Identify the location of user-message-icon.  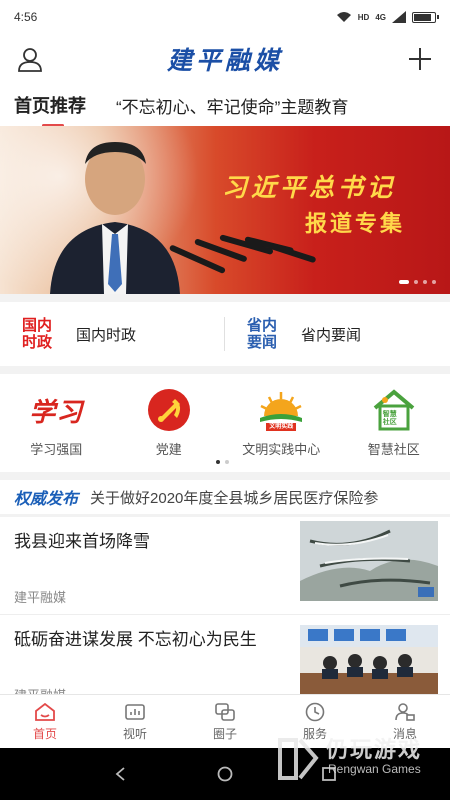
(405, 712).